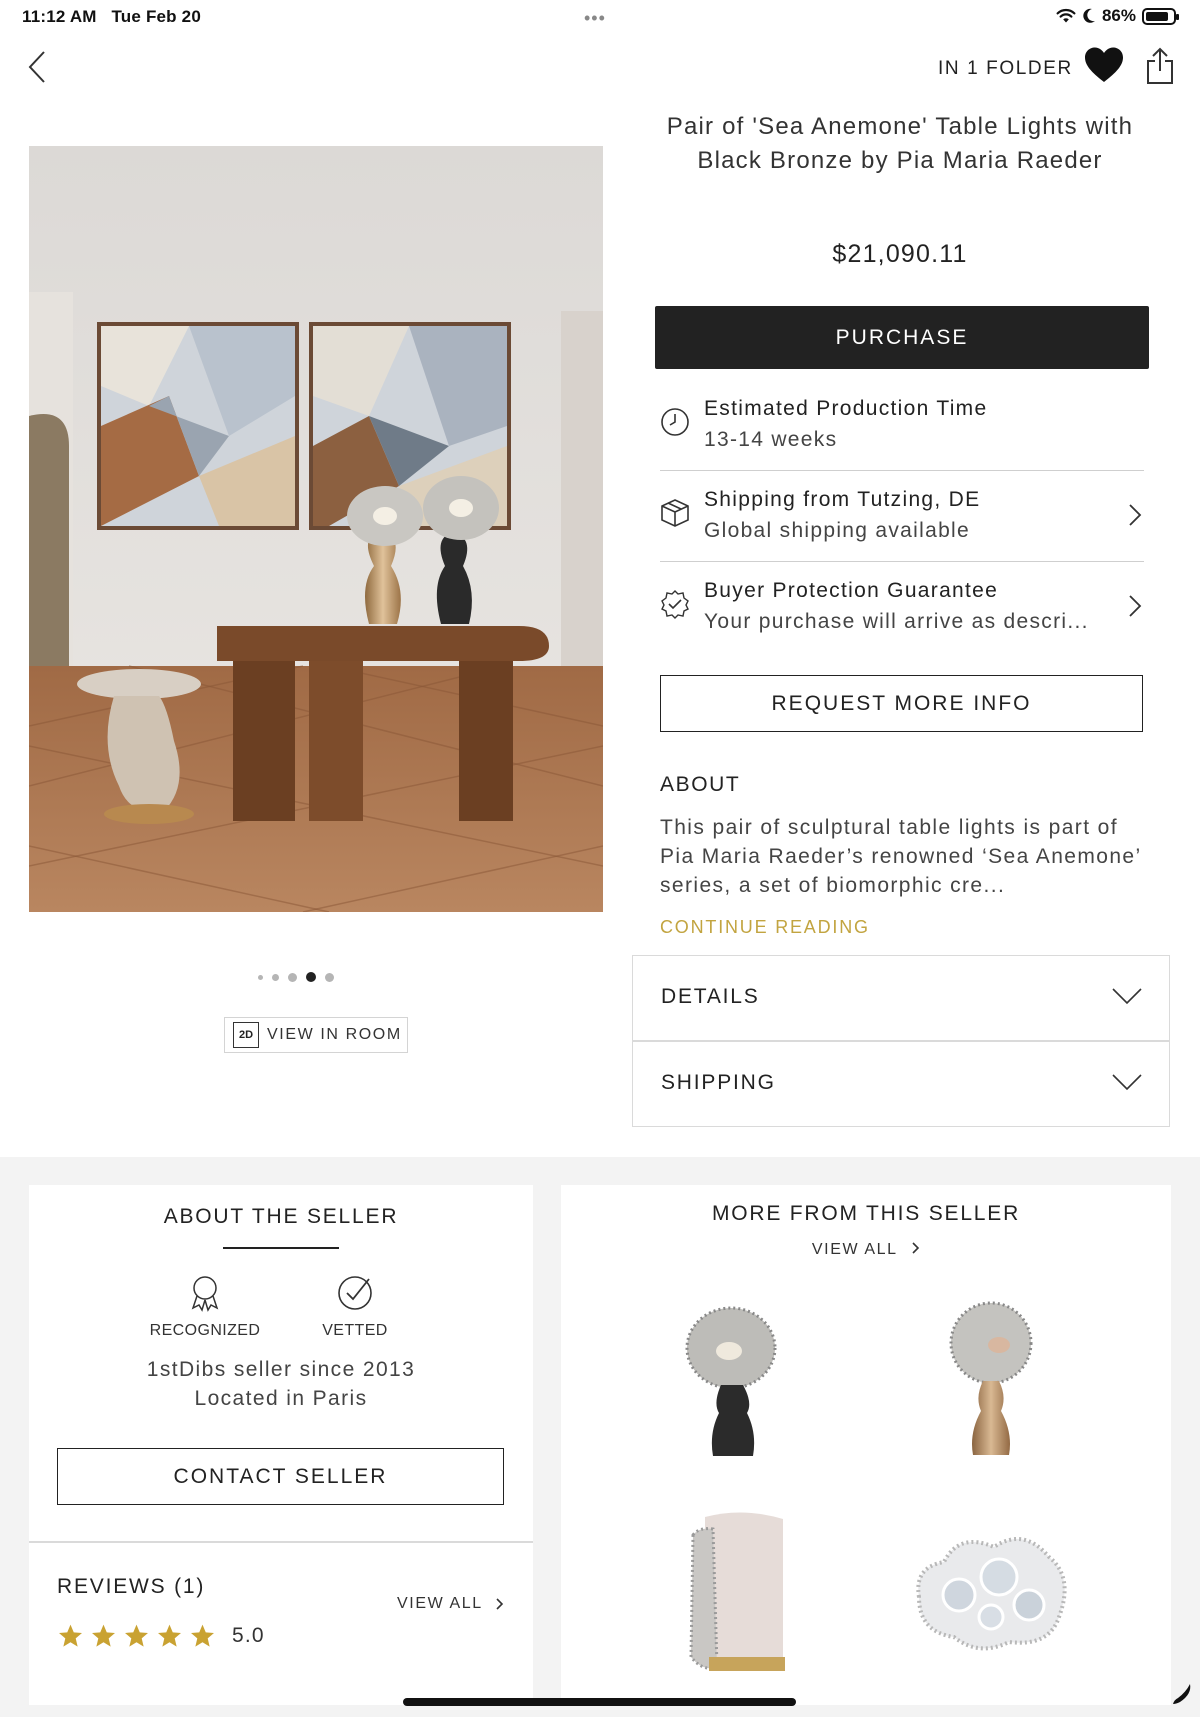 This screenshot has height=1717, width=1200. I want to click on black-sea-anemone-lamp-image, so click(731, 1381).